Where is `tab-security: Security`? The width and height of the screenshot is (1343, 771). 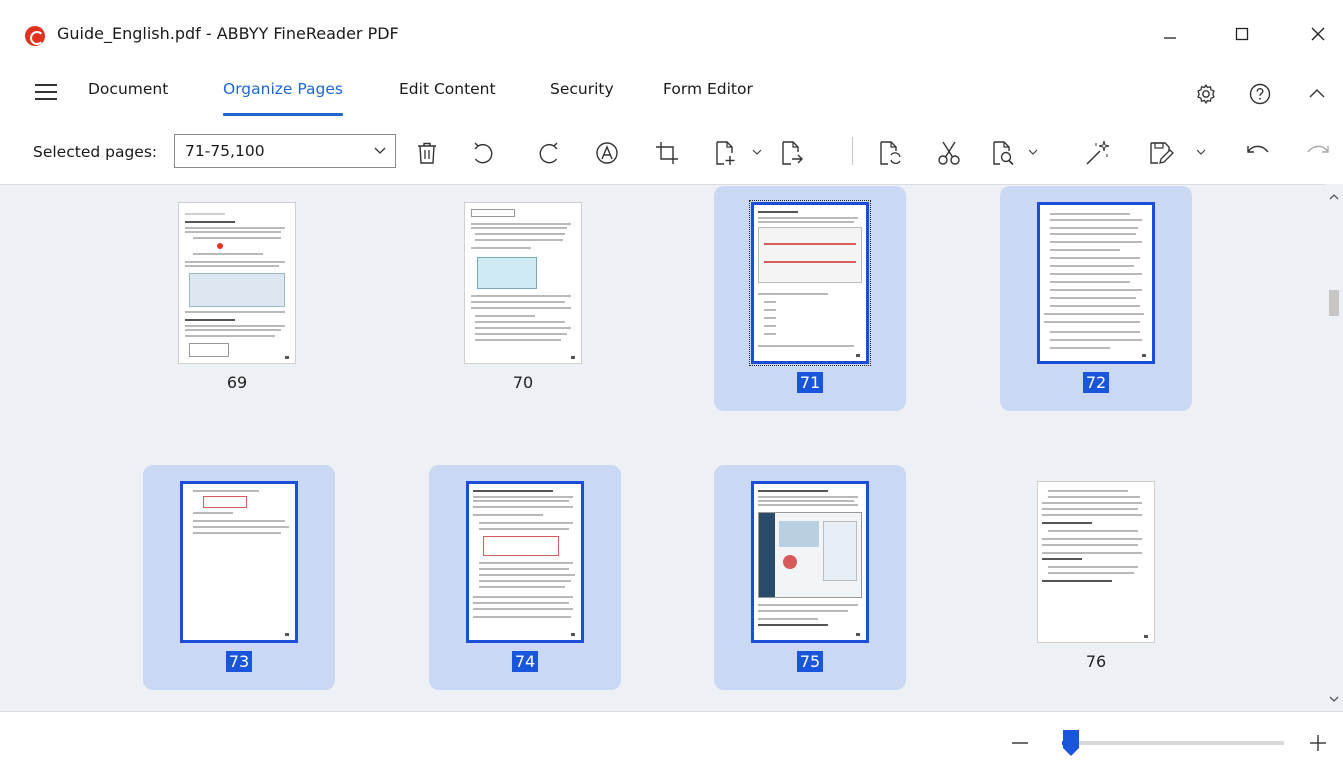
tab-security: Security is located at coordinates (582, 98).